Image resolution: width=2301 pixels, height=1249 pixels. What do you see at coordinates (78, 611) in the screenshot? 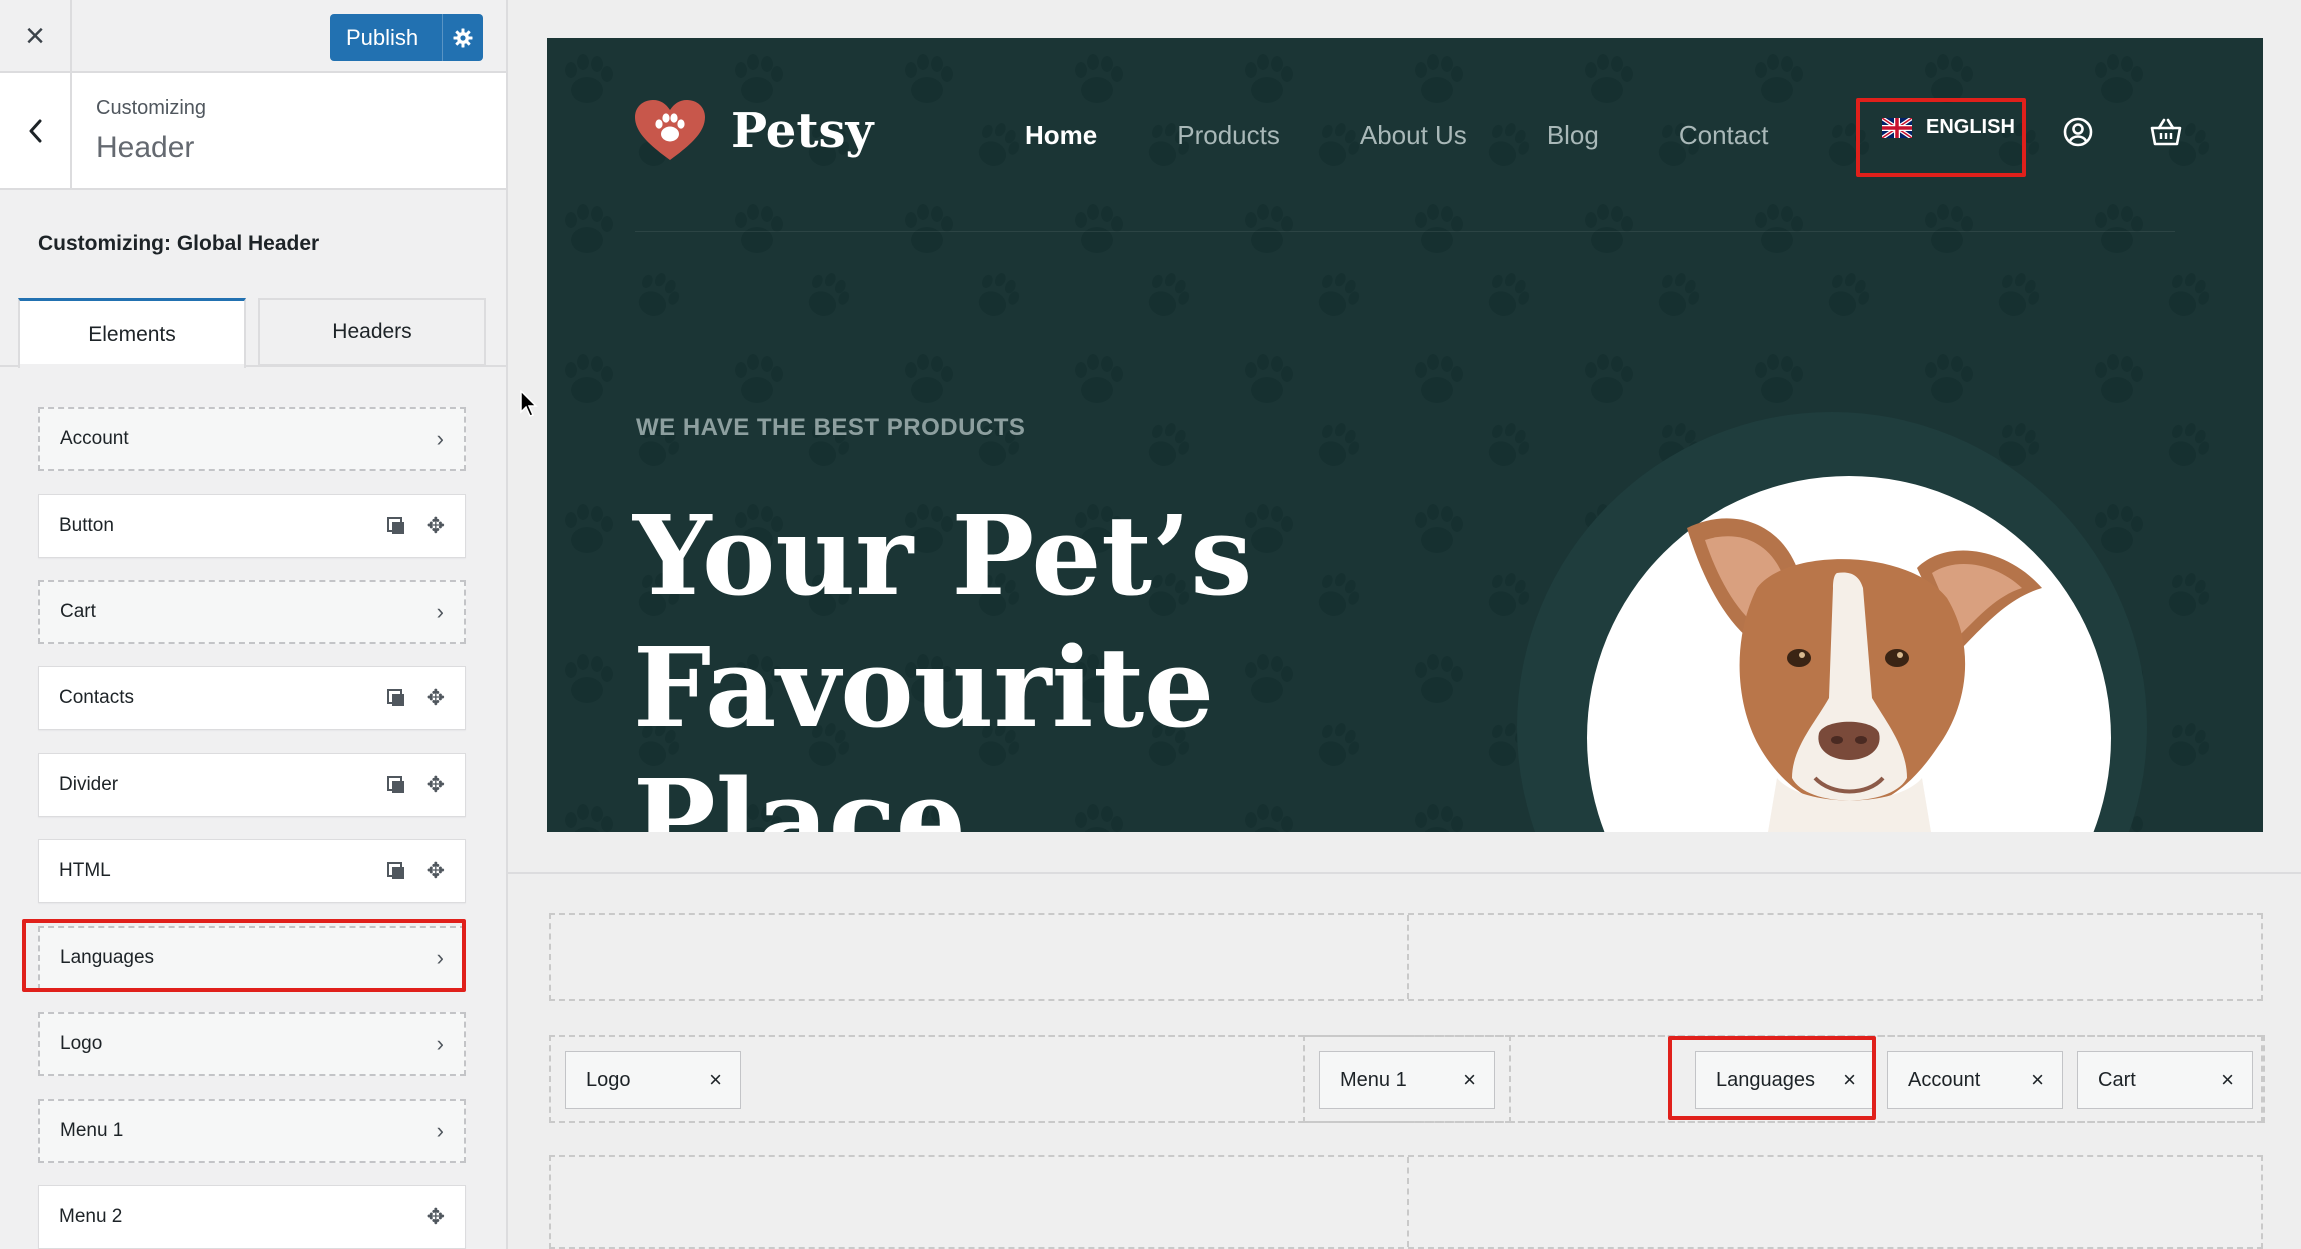
I see `element-label: Cart` at bounding box center [78, 611].